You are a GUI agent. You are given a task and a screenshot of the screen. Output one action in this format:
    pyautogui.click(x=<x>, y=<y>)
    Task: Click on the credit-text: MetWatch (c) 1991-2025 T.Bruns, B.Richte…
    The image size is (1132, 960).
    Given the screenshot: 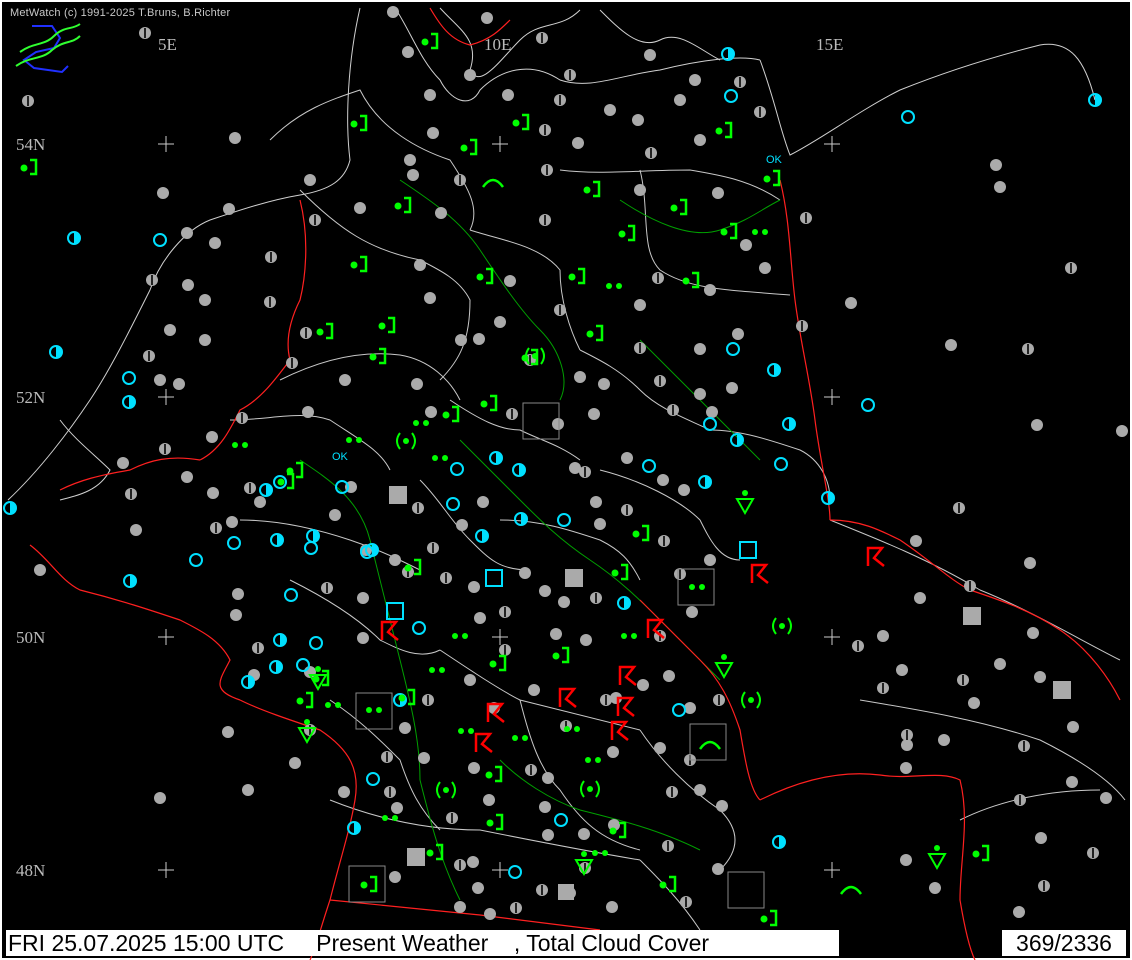 What is the action you would take?
    pyautogui.click(x=120, y=13)
    